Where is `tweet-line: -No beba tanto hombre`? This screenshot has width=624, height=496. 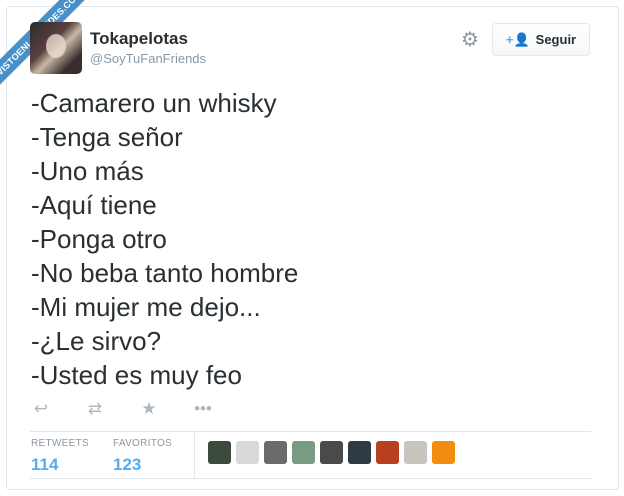 tweet-line: -No beba tanto hombre is located at coordinates (165, 273).